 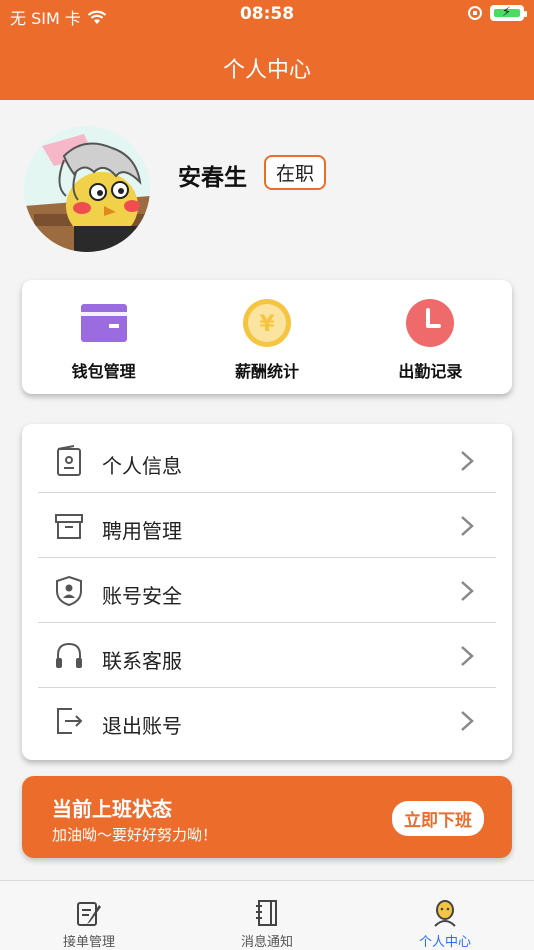 I want to click on user-name: 安春生, so click(x=212, y=178).